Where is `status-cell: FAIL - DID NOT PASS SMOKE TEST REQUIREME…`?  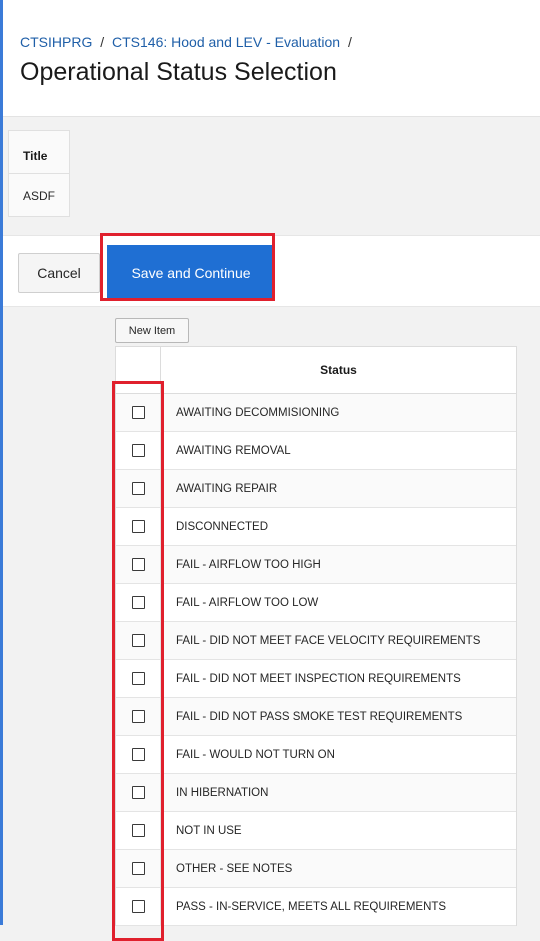 status-cell: FAIL - DID NOT PASS SMOKE TEST REQUIREME… is located at coordinates (319, 716).